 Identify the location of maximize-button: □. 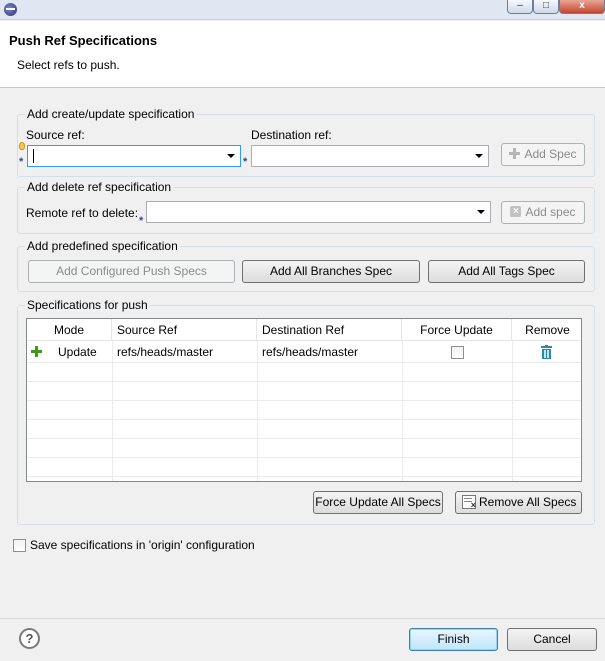
(546, 7).